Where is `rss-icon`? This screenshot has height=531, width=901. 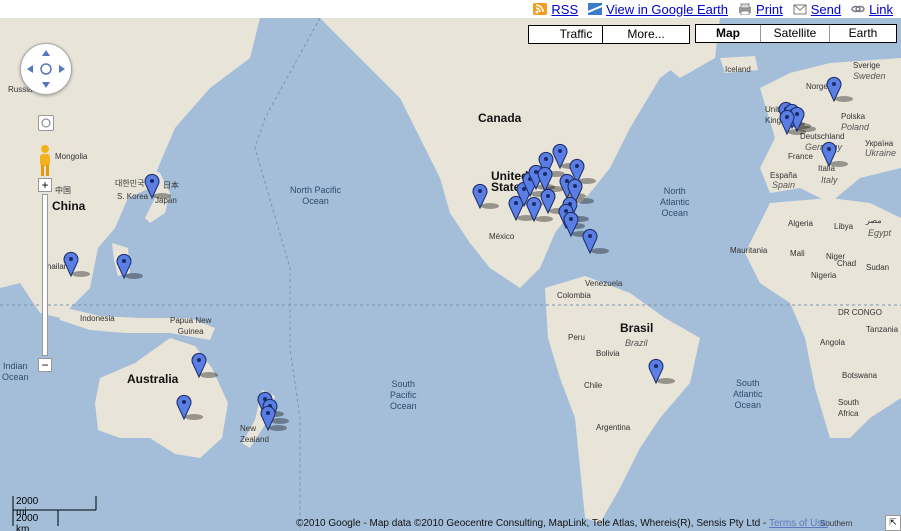 rss-icon is located at coordinates (540, 9).